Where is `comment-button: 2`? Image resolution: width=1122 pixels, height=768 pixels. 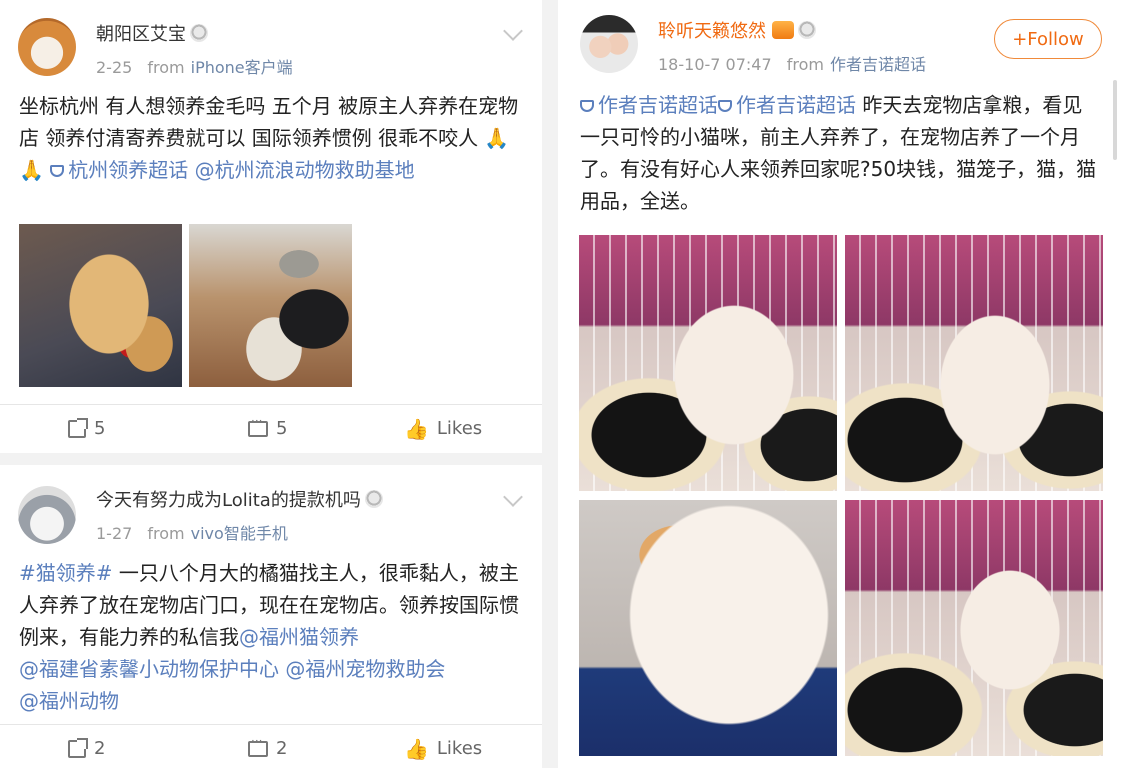 comment-button: 2 is located at coordinates (268, 746).